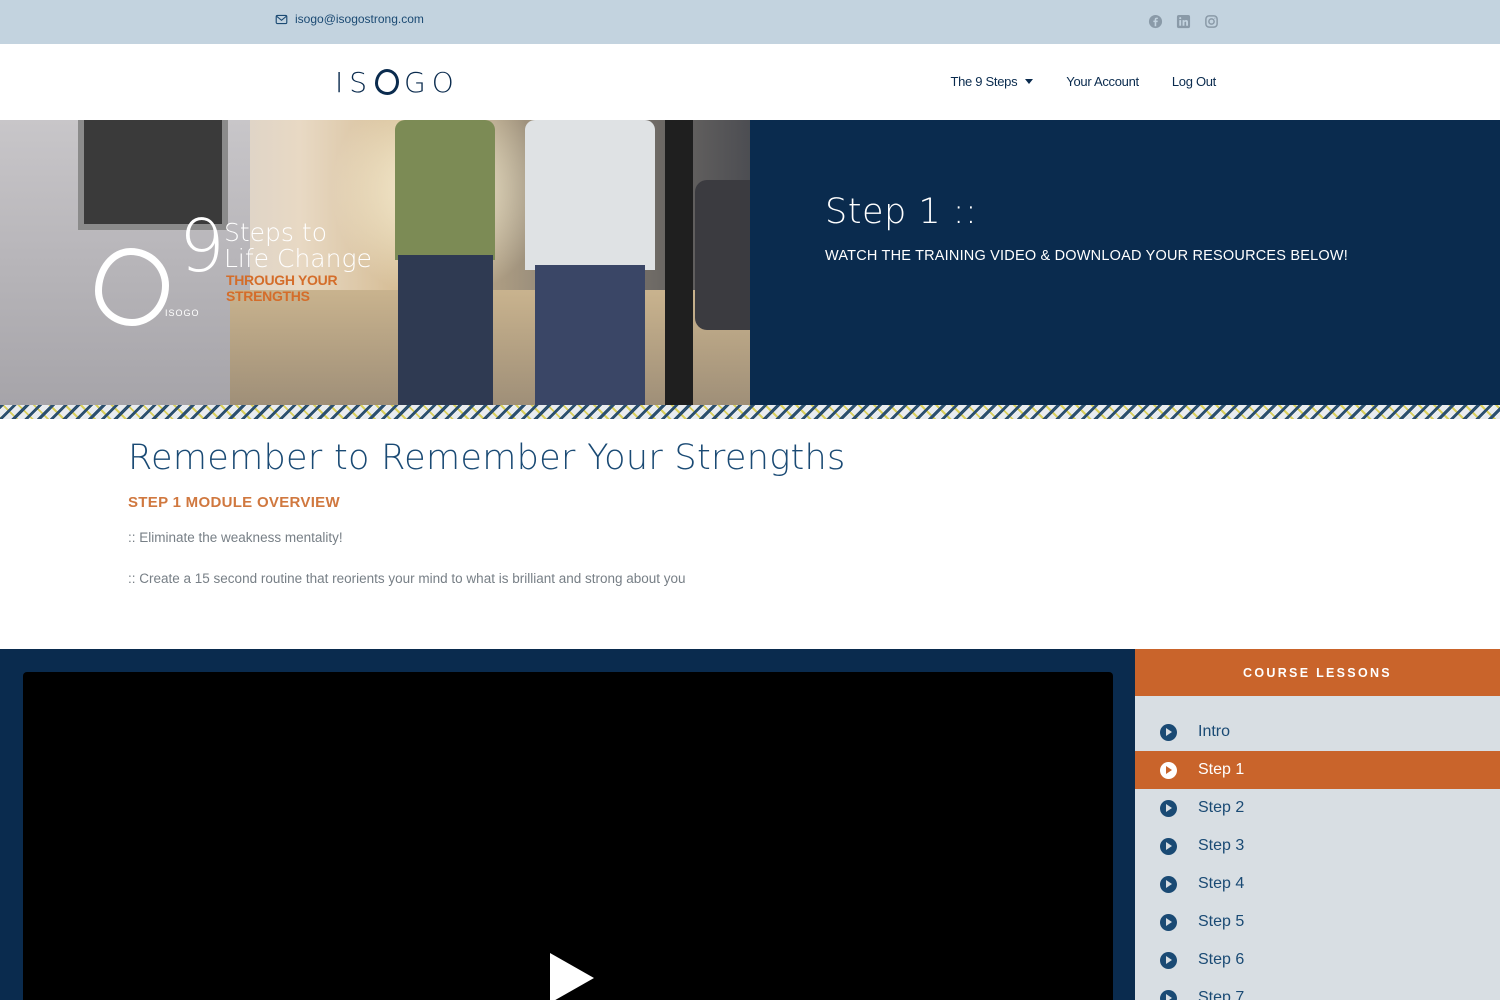 The width and height of the screenshot is (1500, 1000). What do you see at coordinates (1221, 845) in the screenshot?
I see `lesson-label: Step 3` at bounding box center [1221, 845].